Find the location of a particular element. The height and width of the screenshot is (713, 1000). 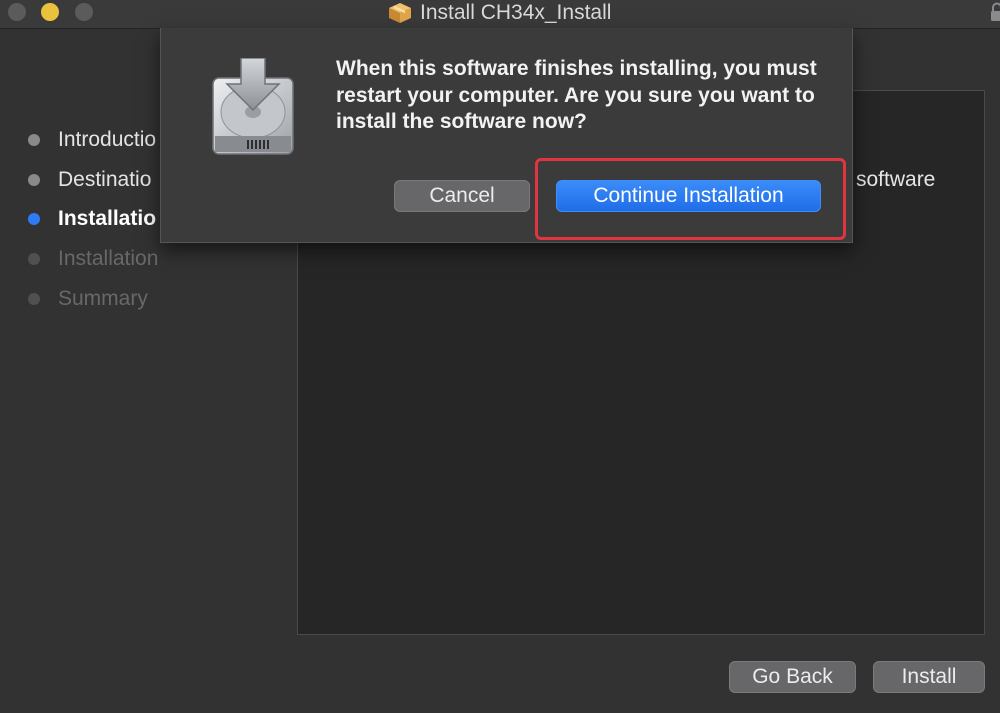

window-title: Install CH34x_Install is located at coordinates (499, 13).